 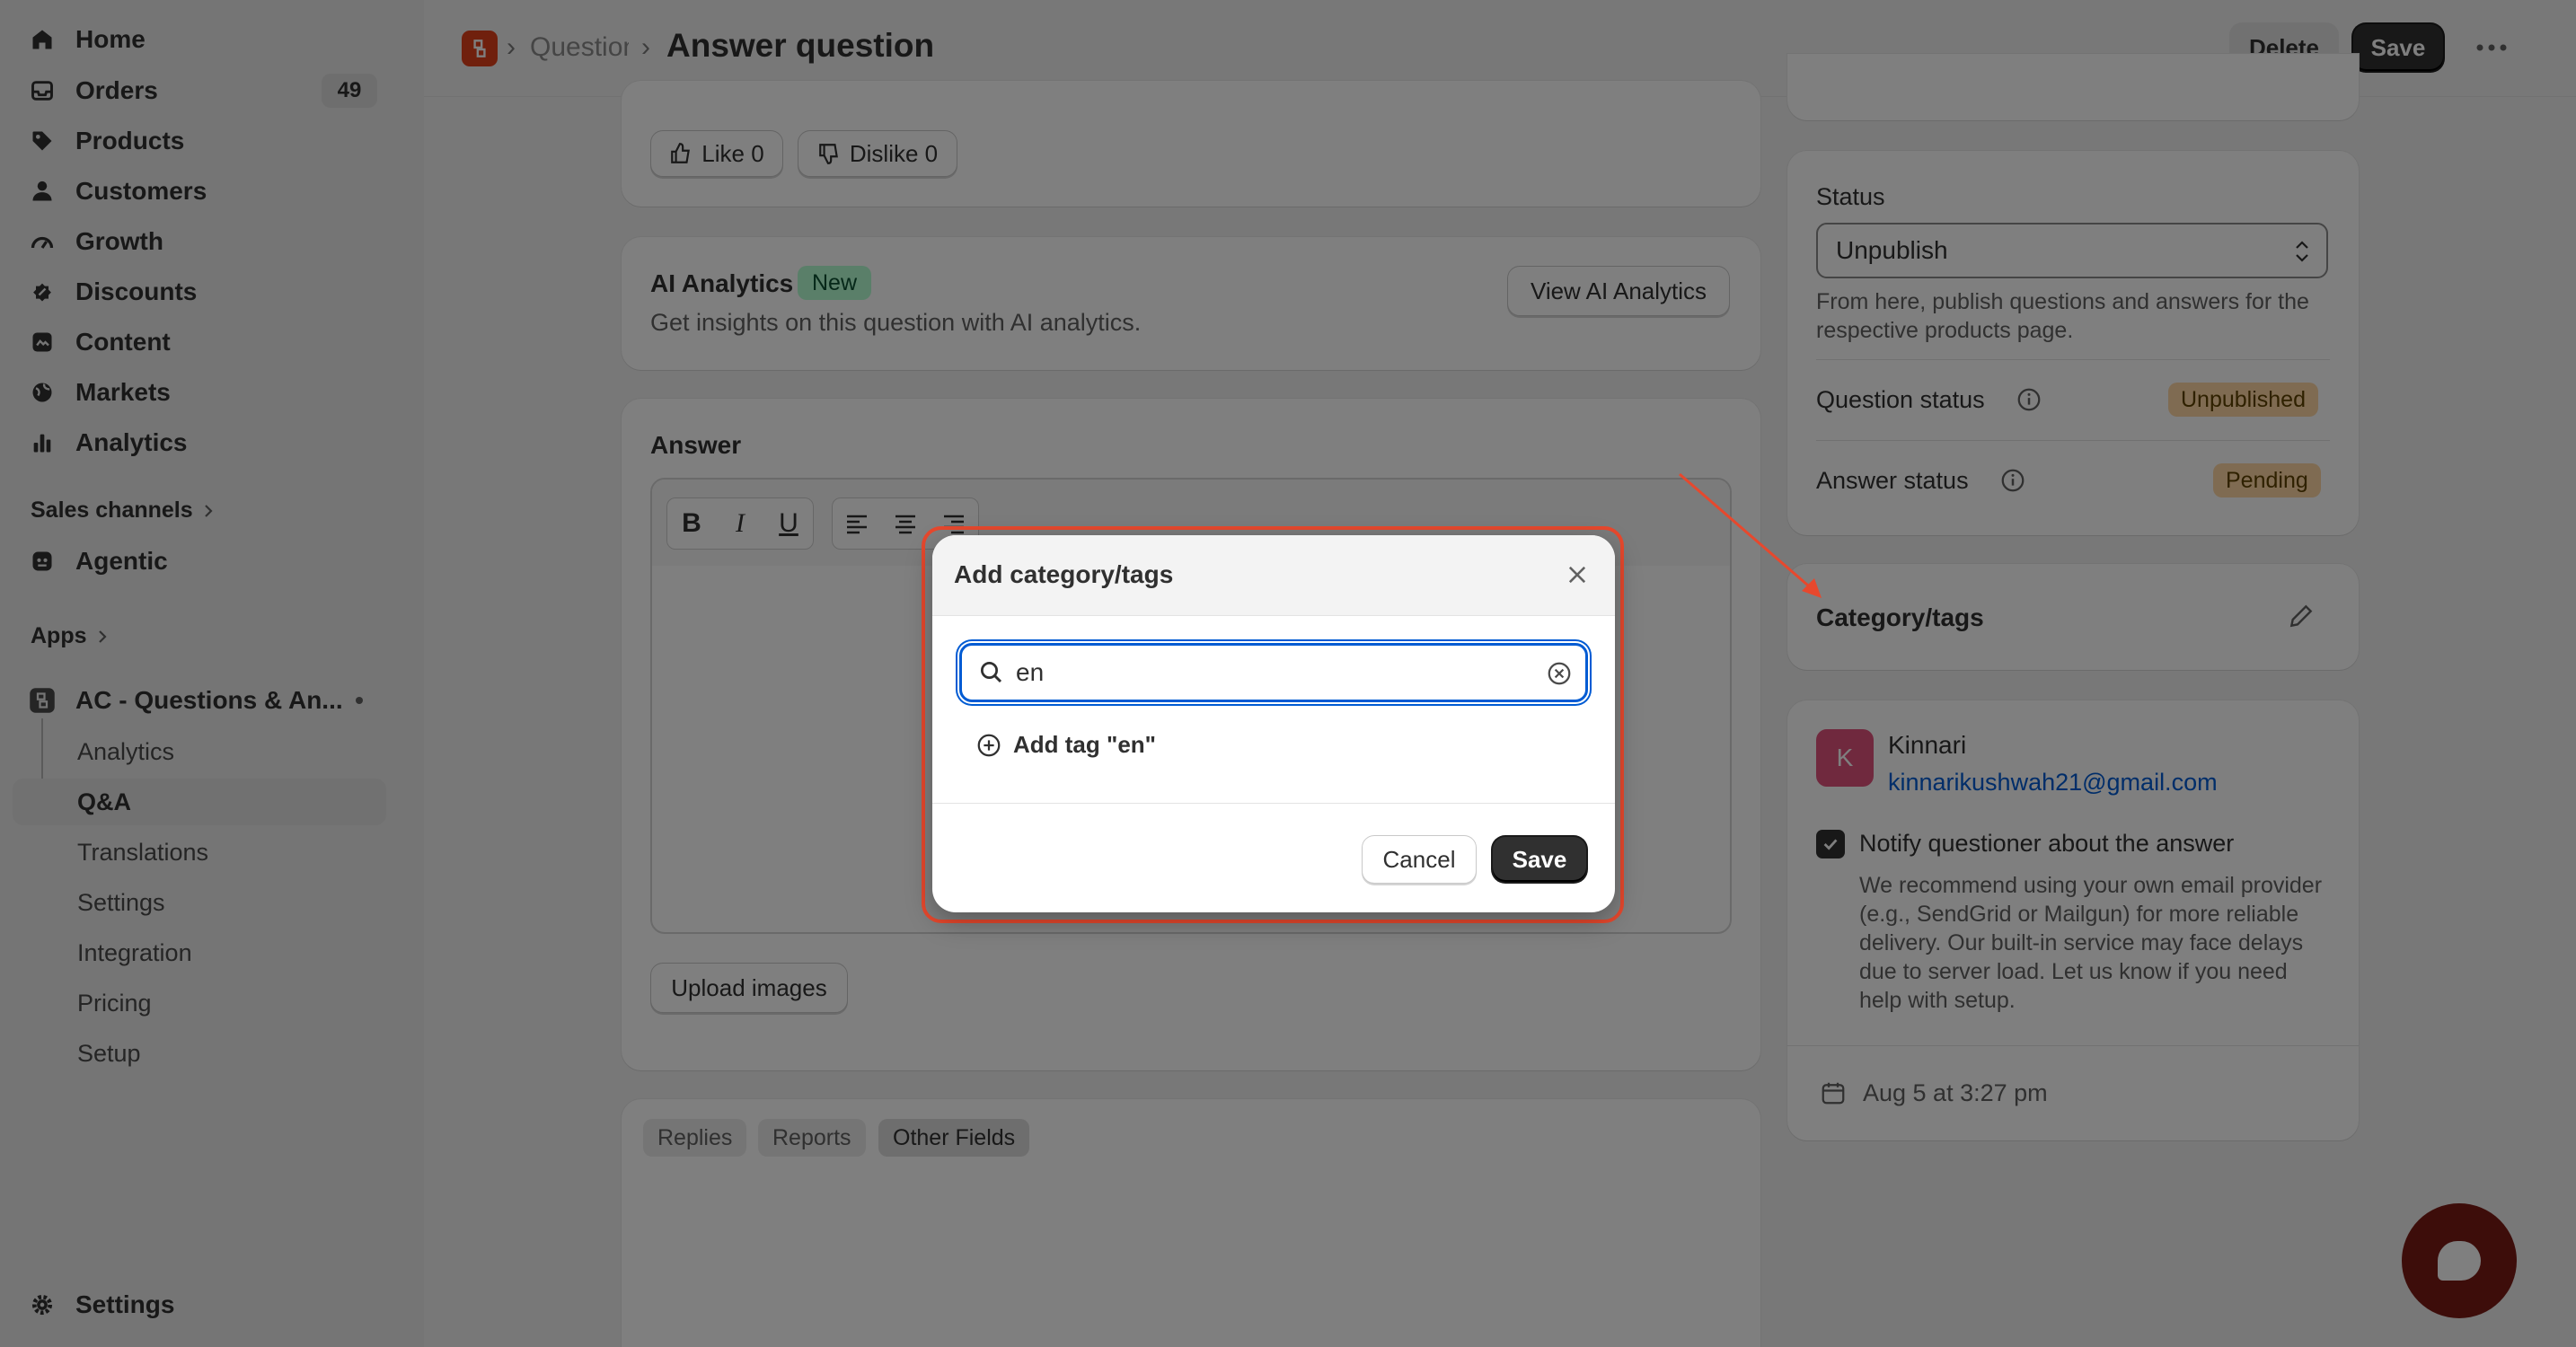 What do you see at coordinates (1419, 859) in the screenshot?
I see `cancel-button: Cancel` at bounding box center [1419, 859].